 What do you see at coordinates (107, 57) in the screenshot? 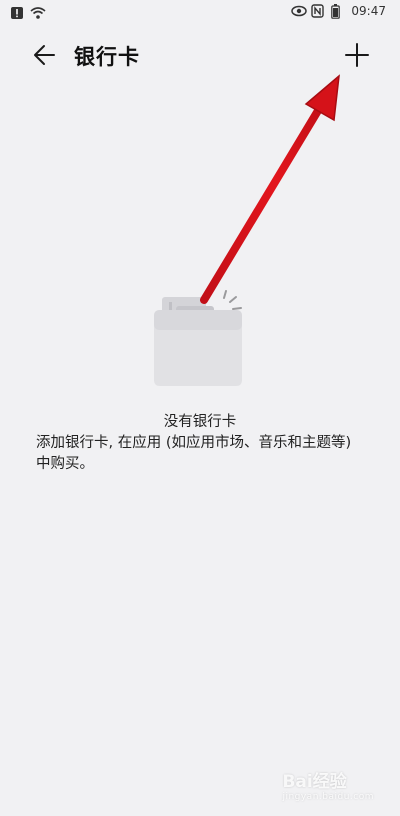
I see `page-title: 银行卡` at bounding box center [107, 57].